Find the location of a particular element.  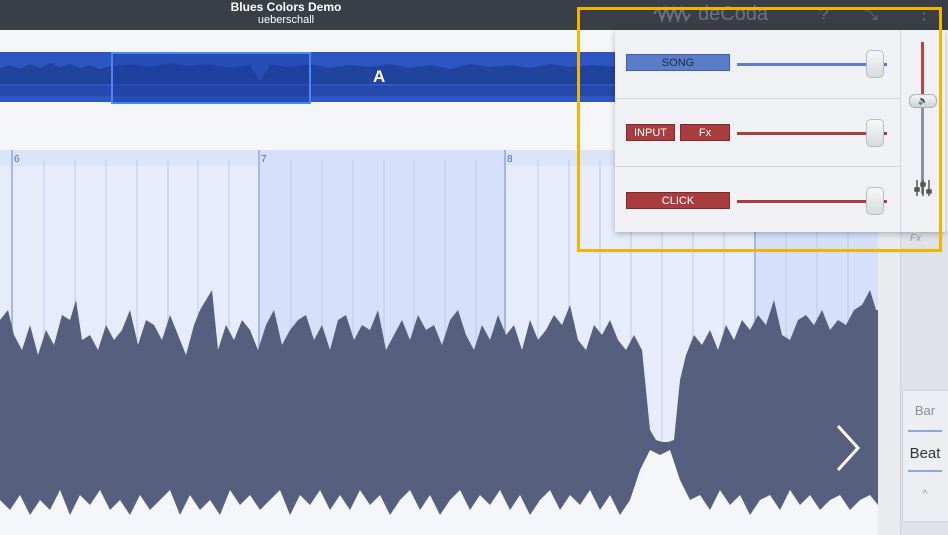

mixer-panel: SONG INPUT Fx CLICK 🔈 is located at coordinates (780, 131).